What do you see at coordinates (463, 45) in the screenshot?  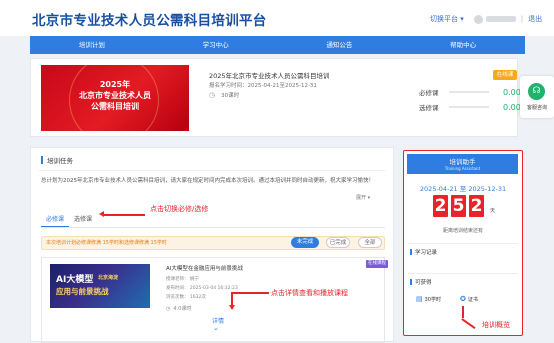 I see `nav-item-help-center: 帮助中心` at bounding box center [463, 45].